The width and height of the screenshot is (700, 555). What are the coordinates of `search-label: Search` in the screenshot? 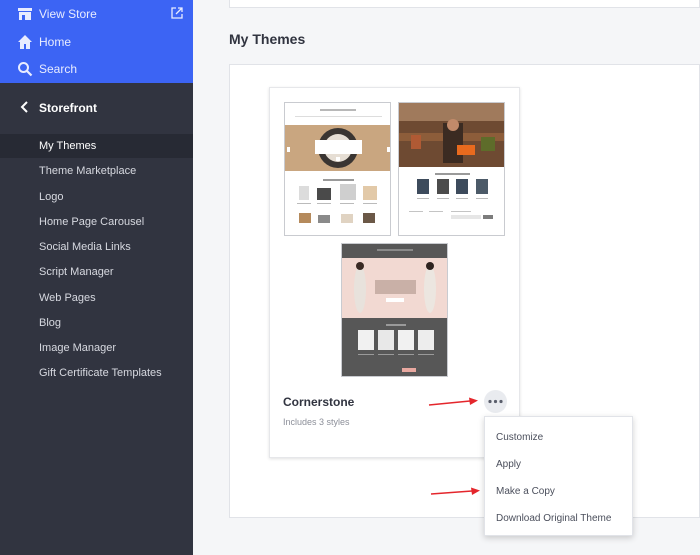 It's located at (58, 69).